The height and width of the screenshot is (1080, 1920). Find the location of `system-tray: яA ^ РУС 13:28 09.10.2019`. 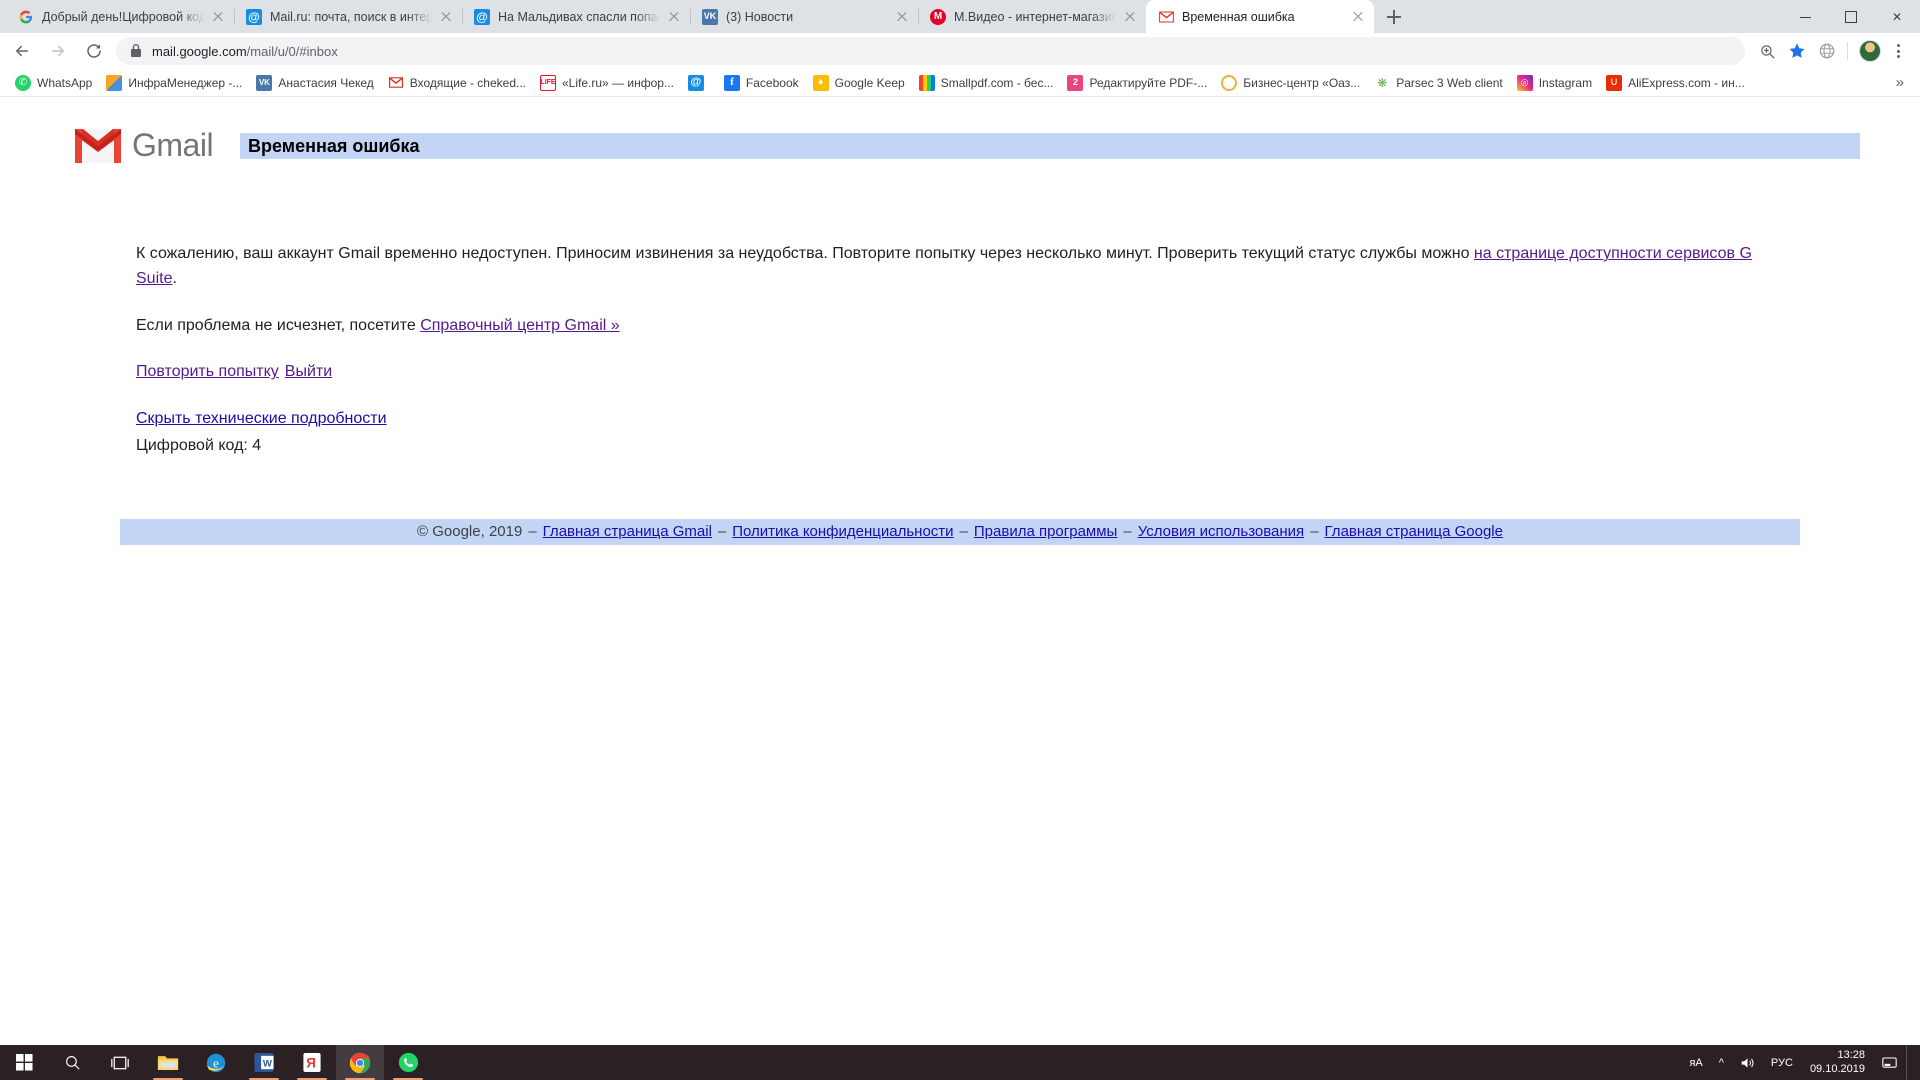

system-tray: яA ^ РУС 13:28 09.10.2019 is located at coordinates (1801, 1062).